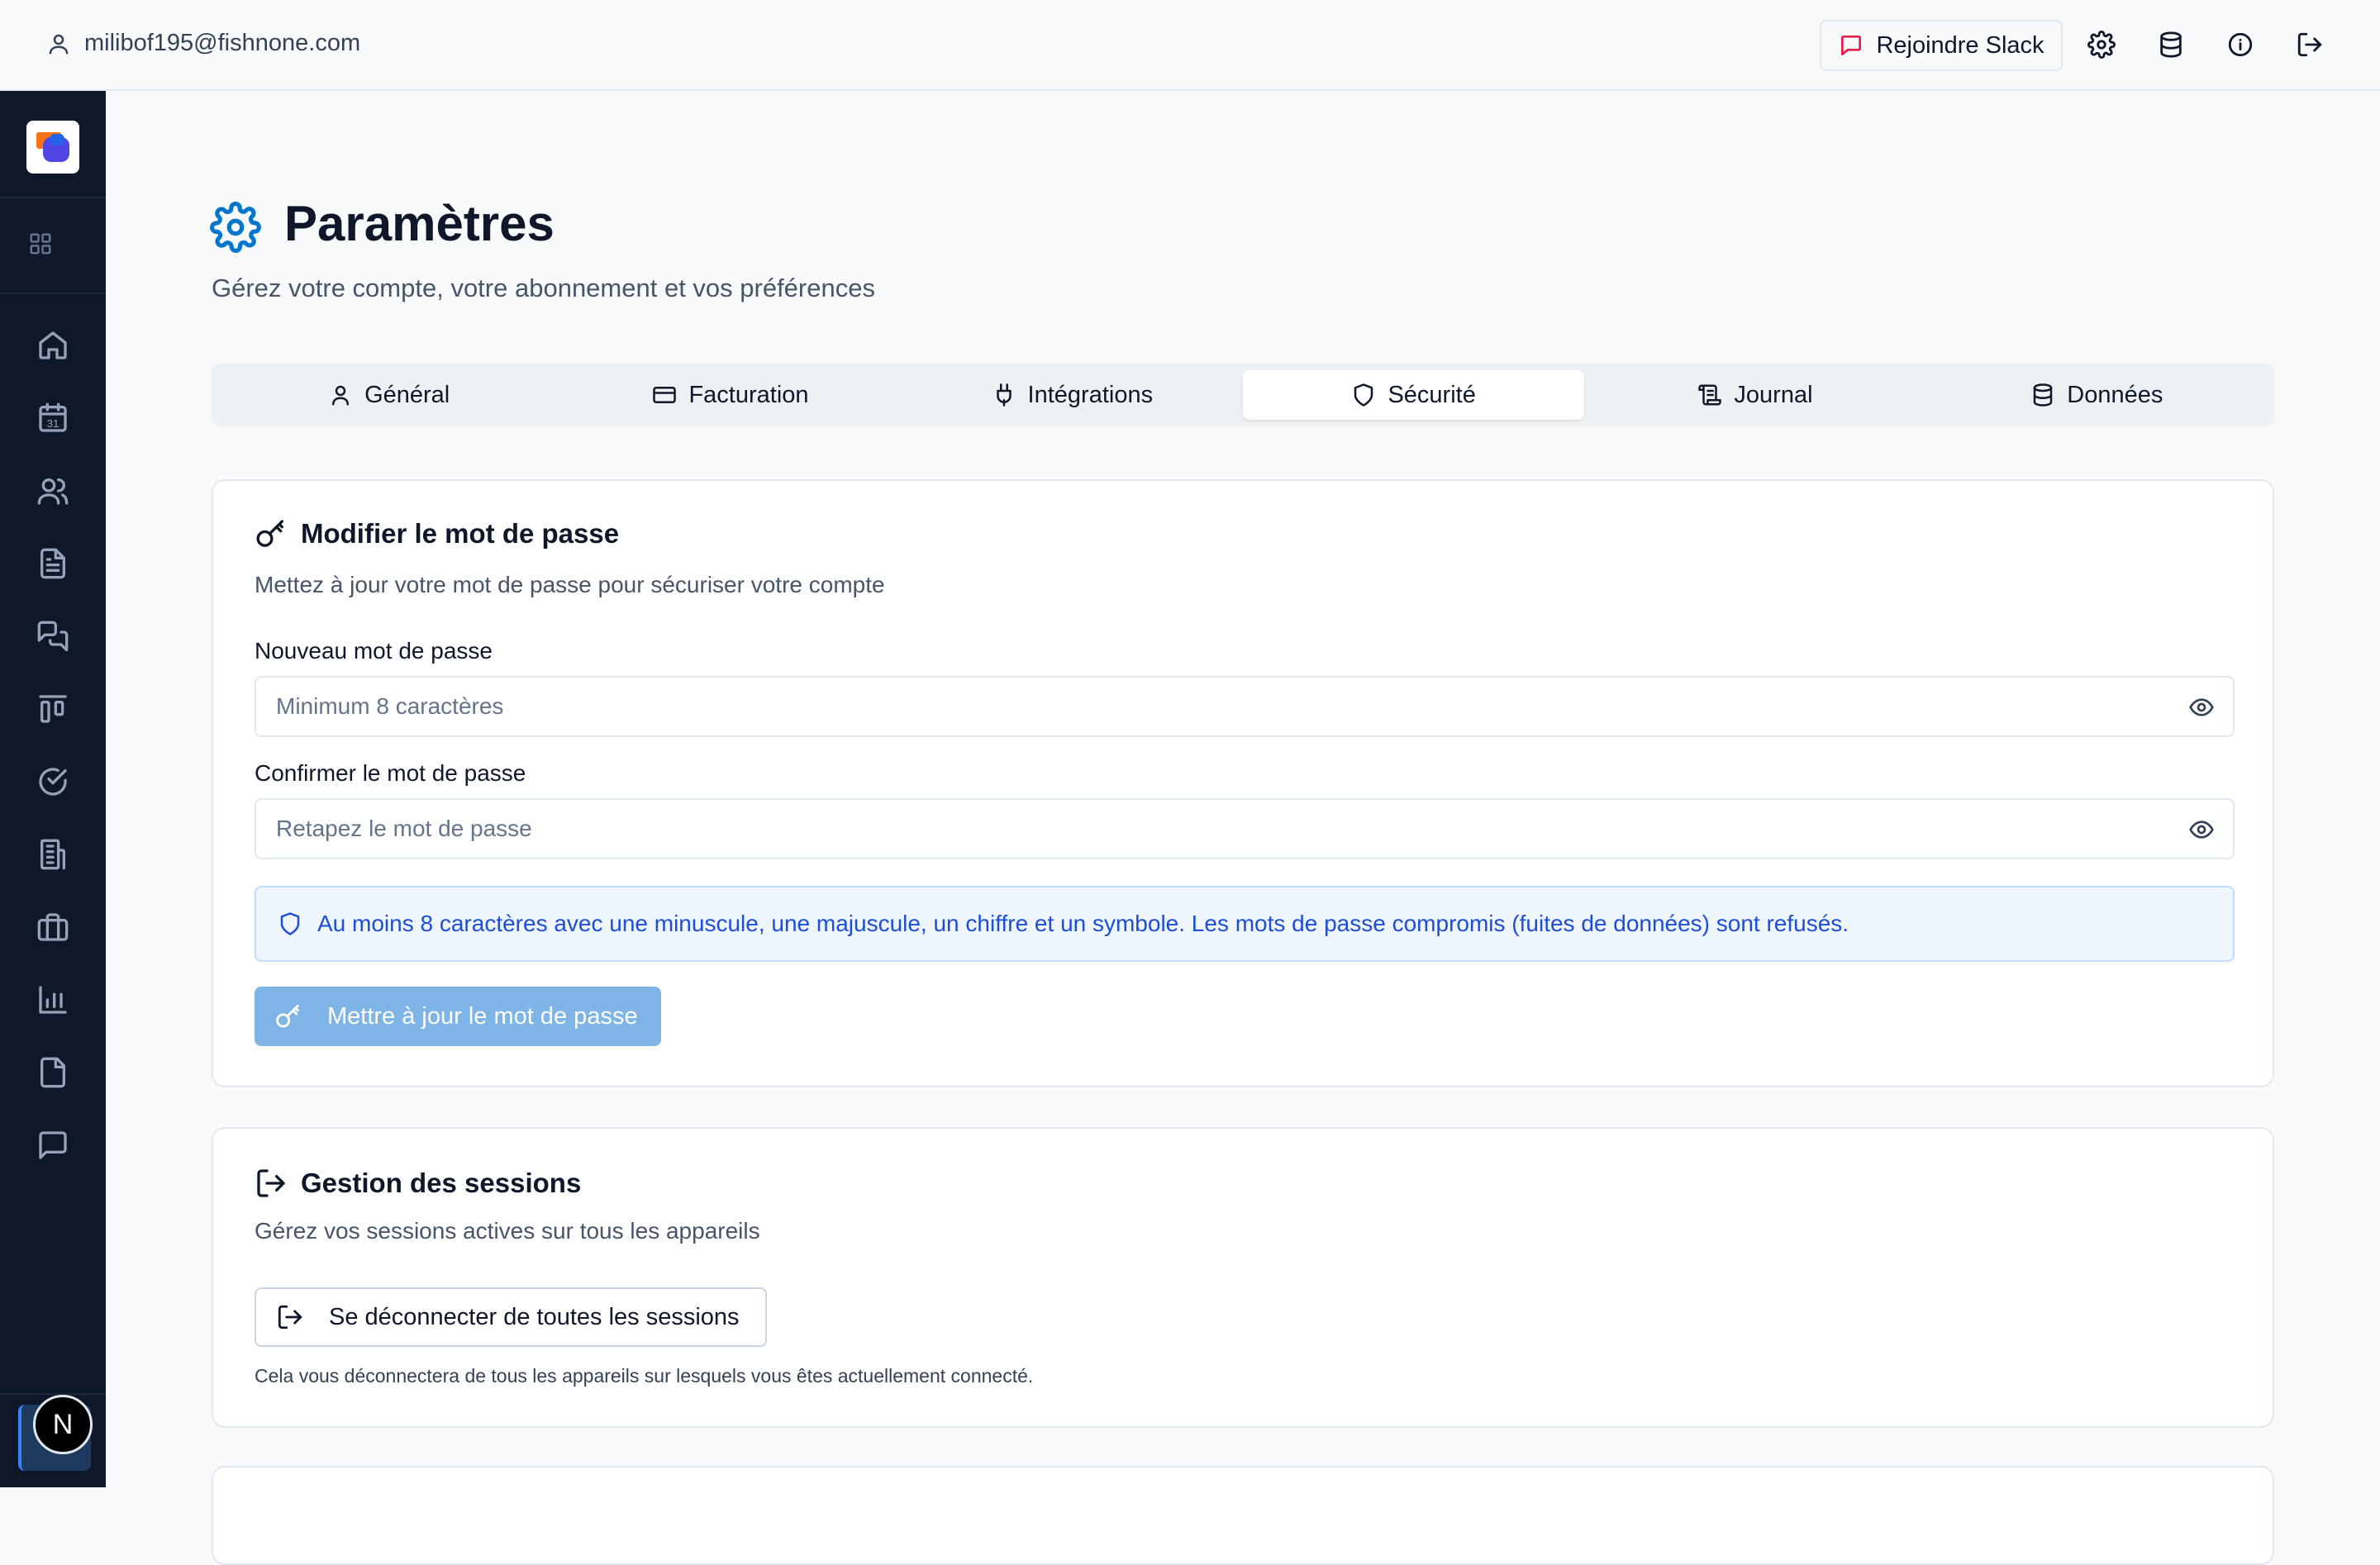 The image size is (2380, 1565). What do you see at coordinates (52, 1072) in the screenshot?
I see `file-icon` at bounding box center [52, 1072].